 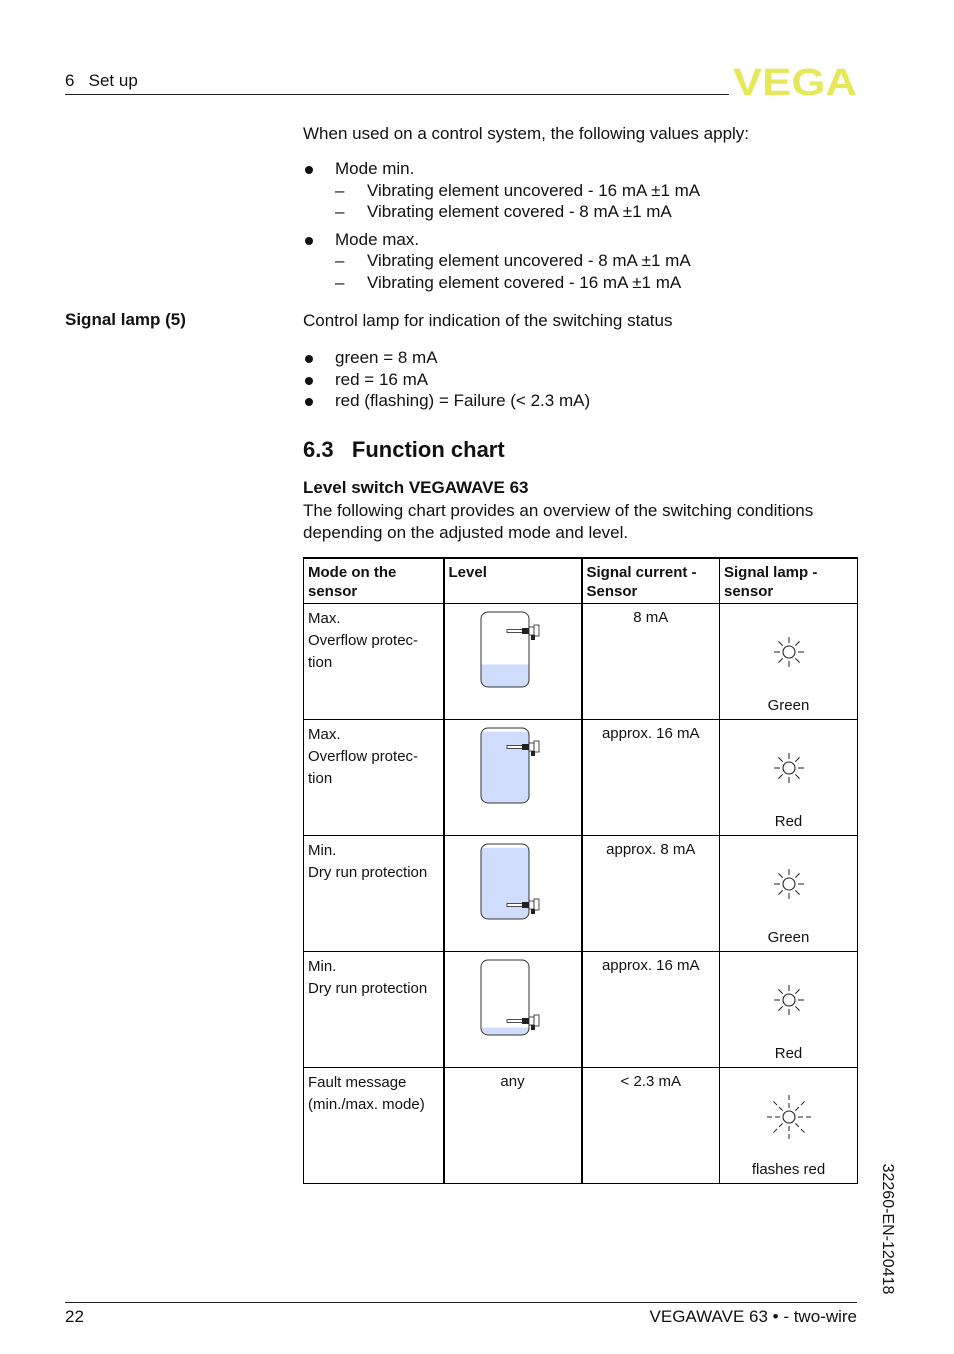 I want to click on vibrating-sensor-icon, so click(x=522, y=632).